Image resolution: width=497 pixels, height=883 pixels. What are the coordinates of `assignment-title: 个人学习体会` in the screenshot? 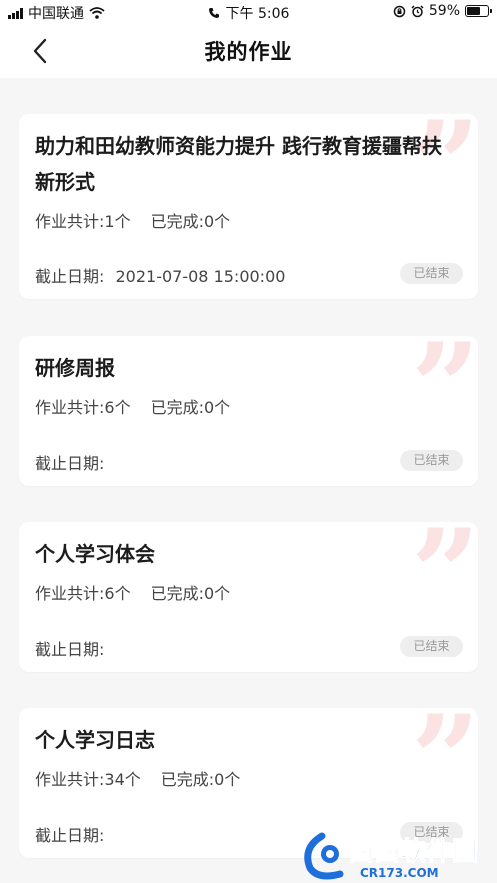 It's located at (95, 554).